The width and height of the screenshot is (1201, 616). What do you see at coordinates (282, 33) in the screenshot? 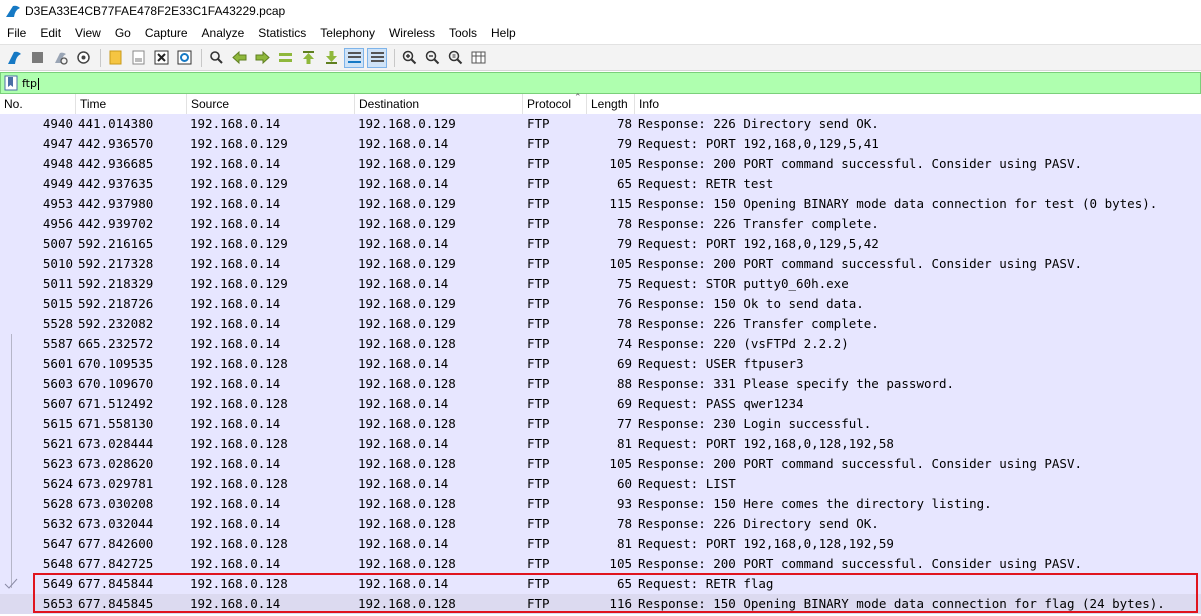
I see `menu-statistics: Statistics` at bounding box center [282, 33].